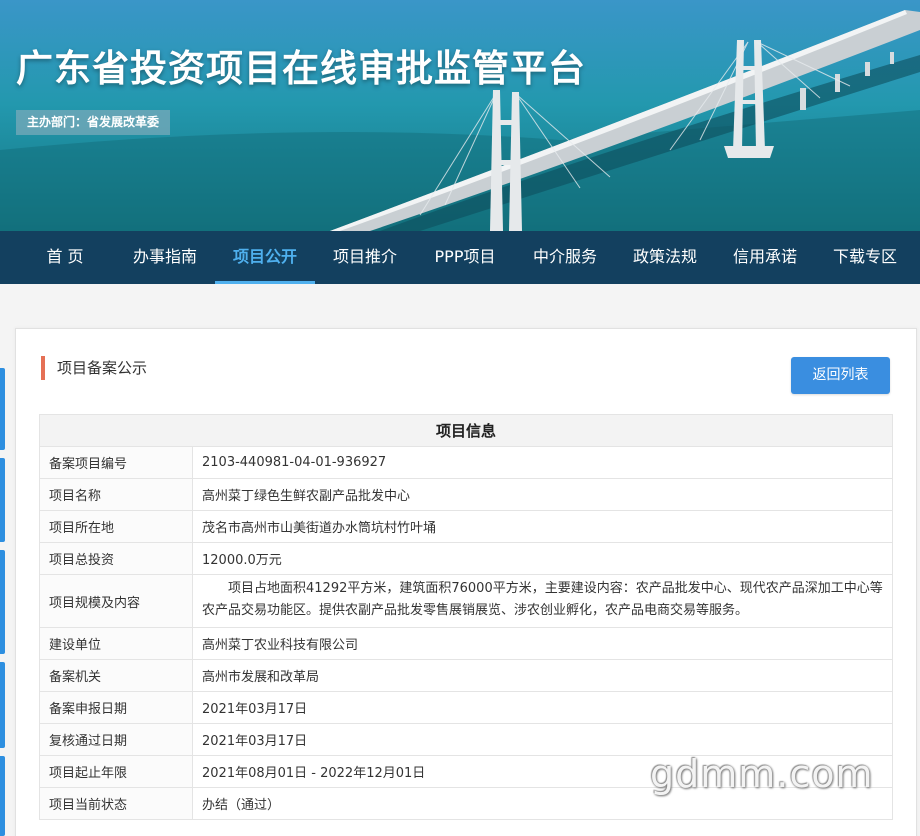  I want to click on nav-item-downloads: 下载专区, so click(865, 257).